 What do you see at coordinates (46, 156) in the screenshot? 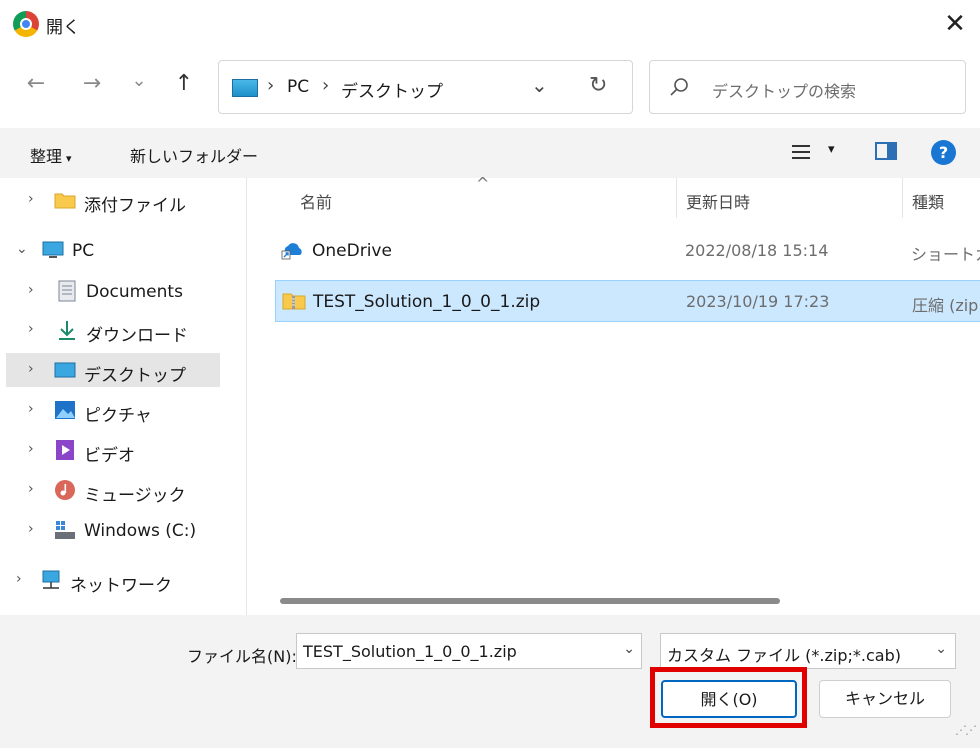
I see `organize-label: 整理` at bounding box center [46, 156].